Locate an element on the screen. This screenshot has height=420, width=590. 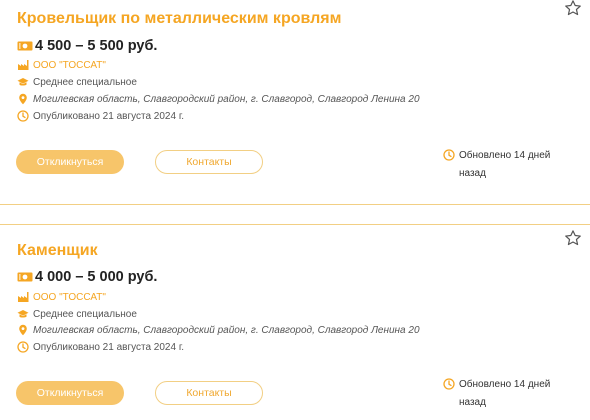
vacancy-title: Каменщик is located at coordinates (57, 251).